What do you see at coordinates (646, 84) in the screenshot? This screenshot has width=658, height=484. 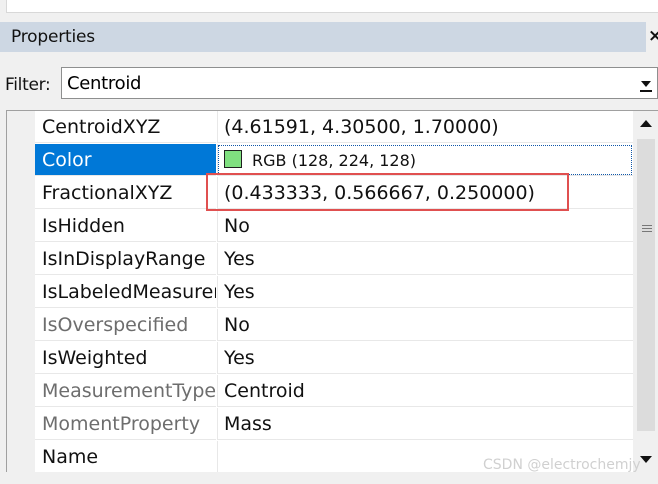 I see `chevron-down-icon` at bounding box center [646, 84].